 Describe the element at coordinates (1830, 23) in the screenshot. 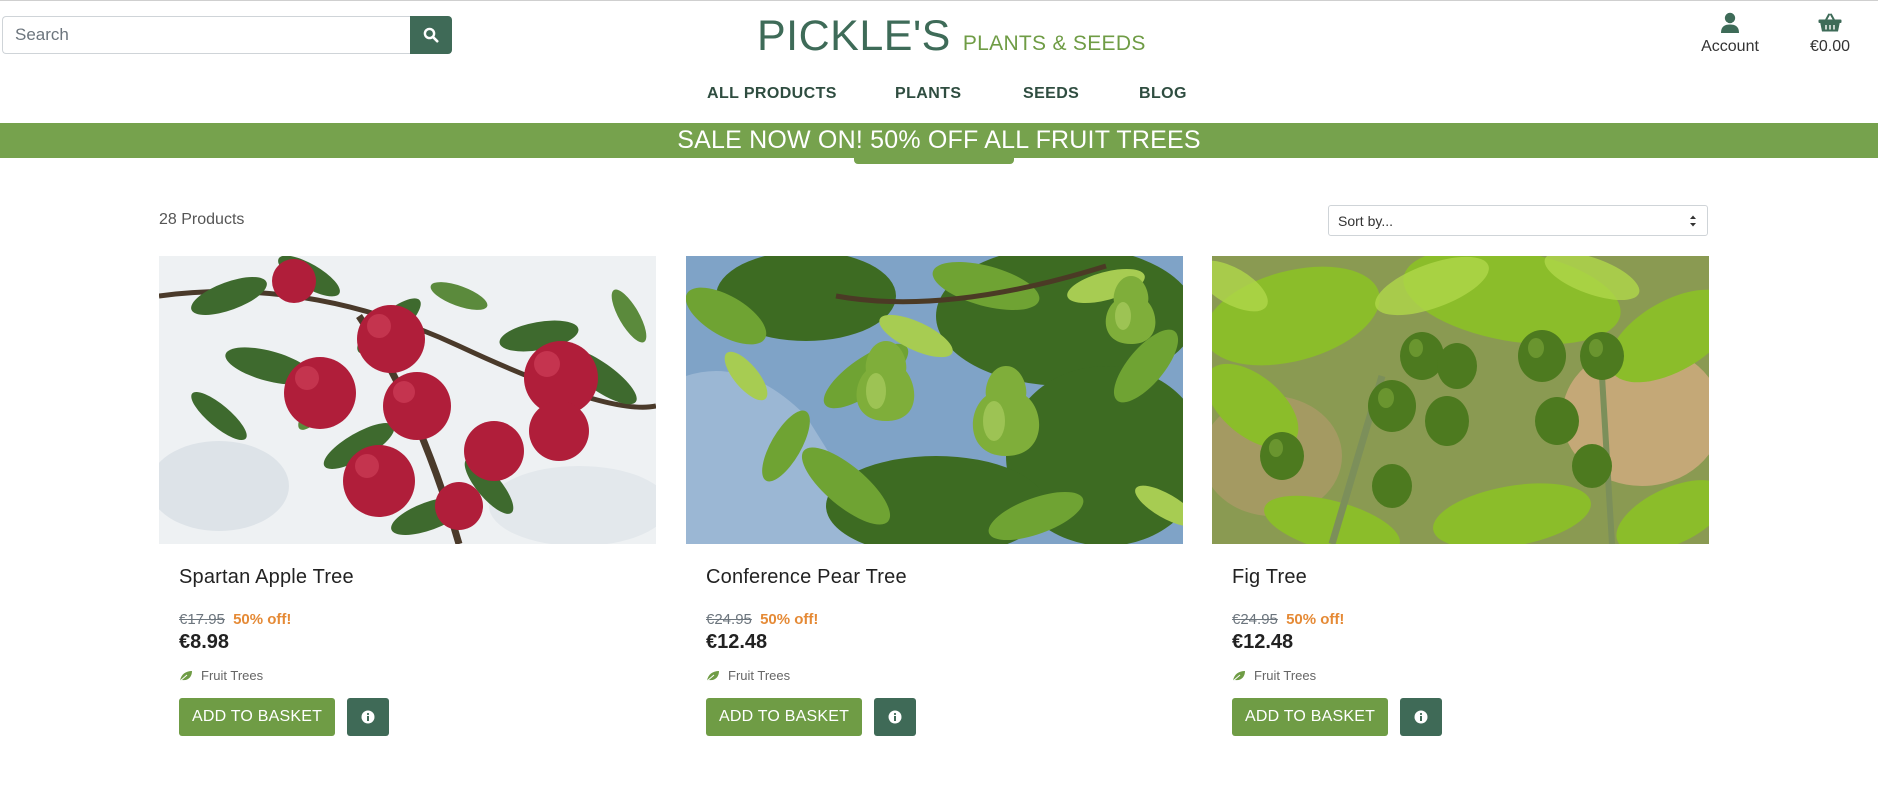

I see `basket-icon` at that location.